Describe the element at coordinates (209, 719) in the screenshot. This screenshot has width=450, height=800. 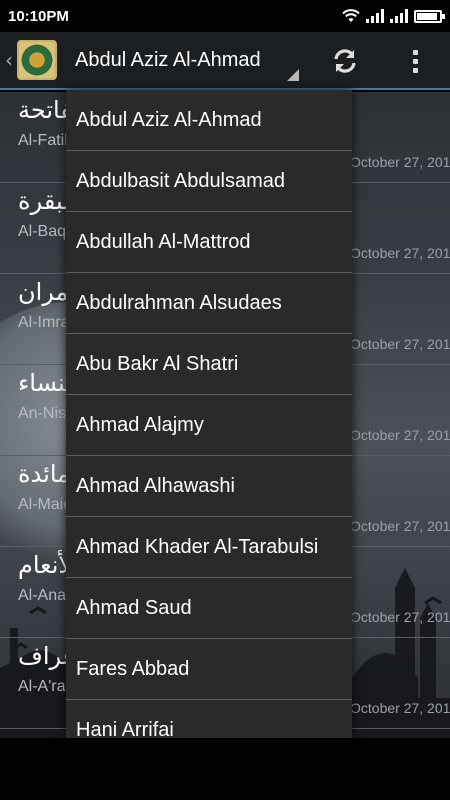
I see `reciter-option: Hani Arrifai` at that location.